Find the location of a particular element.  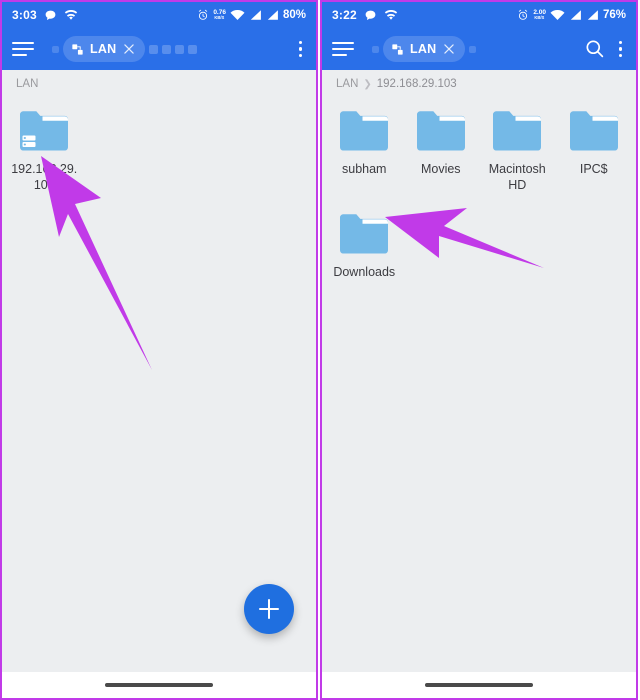

status-bar-left: 3:03 is located at coordinates (45, 15).